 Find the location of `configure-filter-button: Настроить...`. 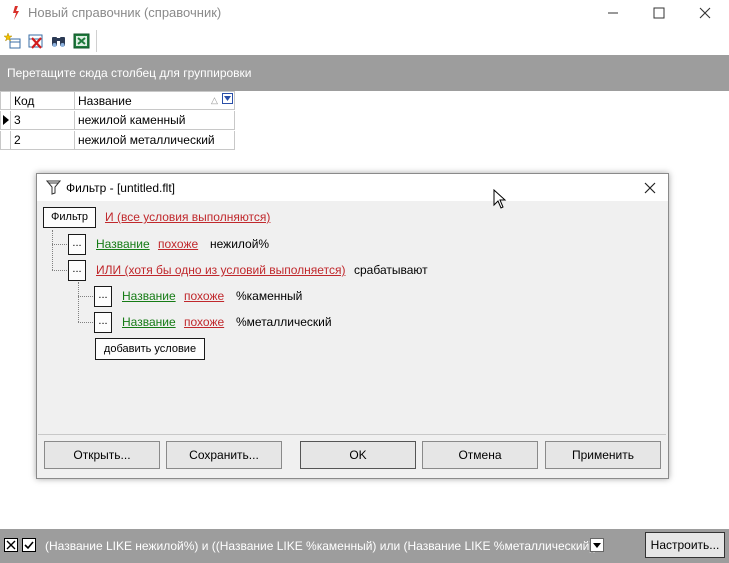

configure-filter-button: Настроить... is located at coordinates (685, 545).